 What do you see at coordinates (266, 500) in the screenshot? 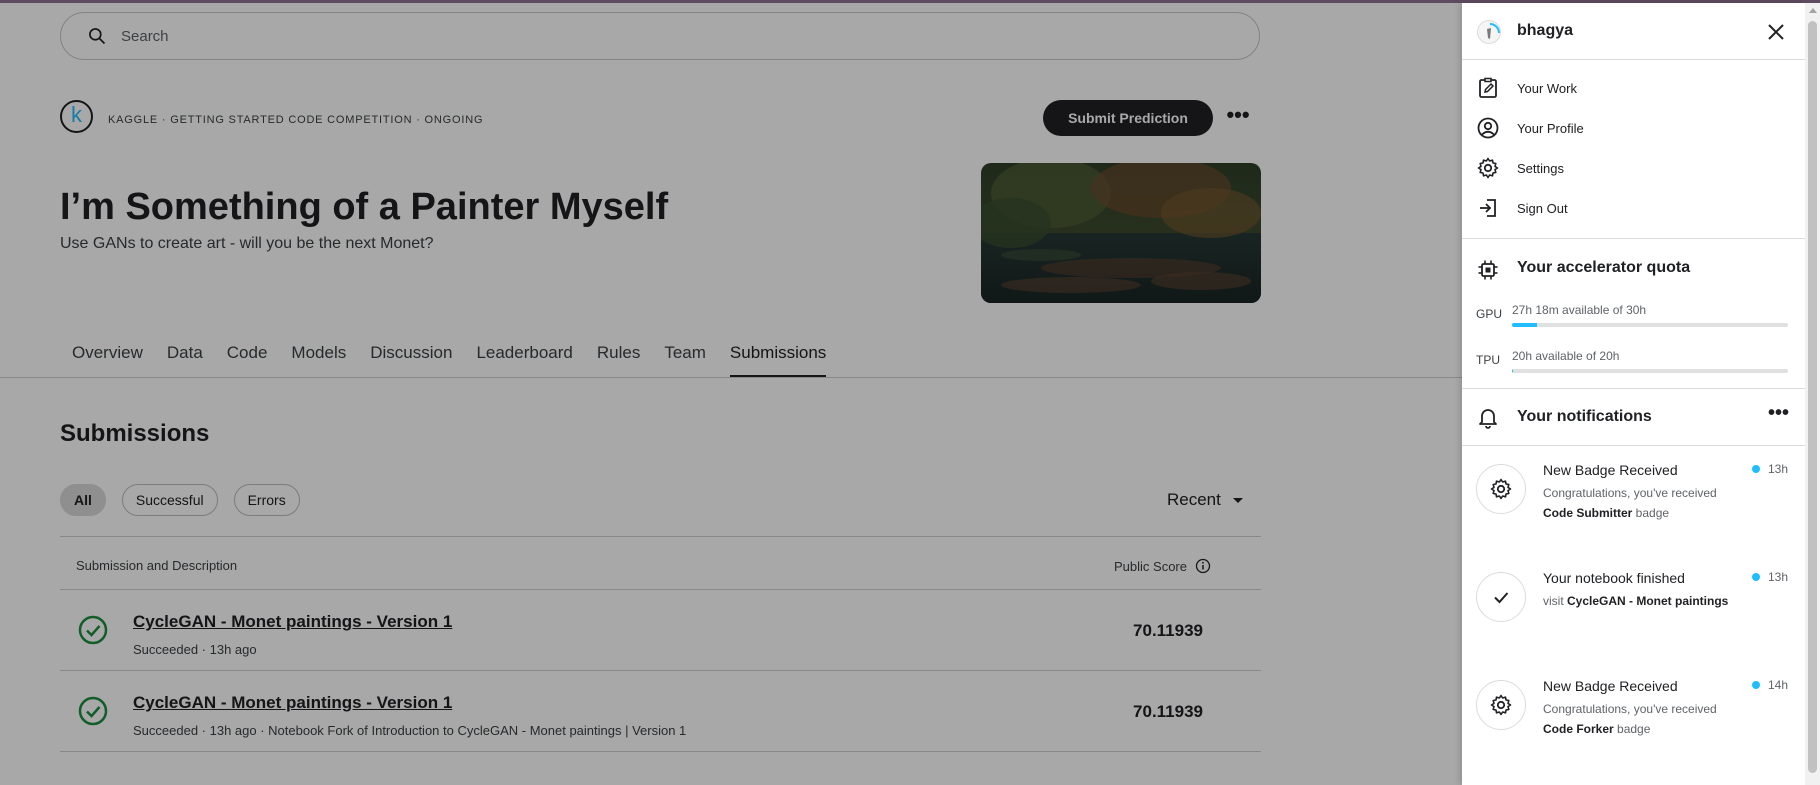
I see `filter-errors-chip: Errors` at bounding box center [266, 500].